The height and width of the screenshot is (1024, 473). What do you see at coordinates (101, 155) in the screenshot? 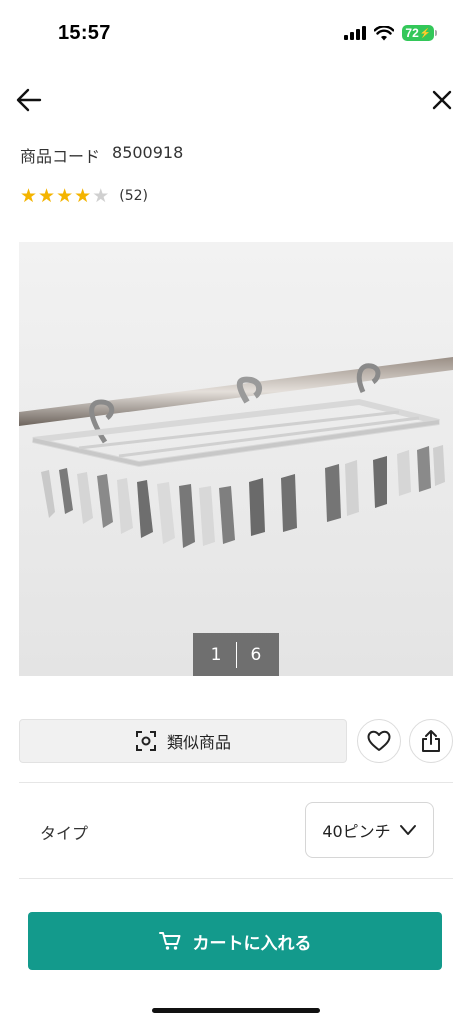
I see `product-code: 商品コード 8500918` at bounding box center [101, 155].